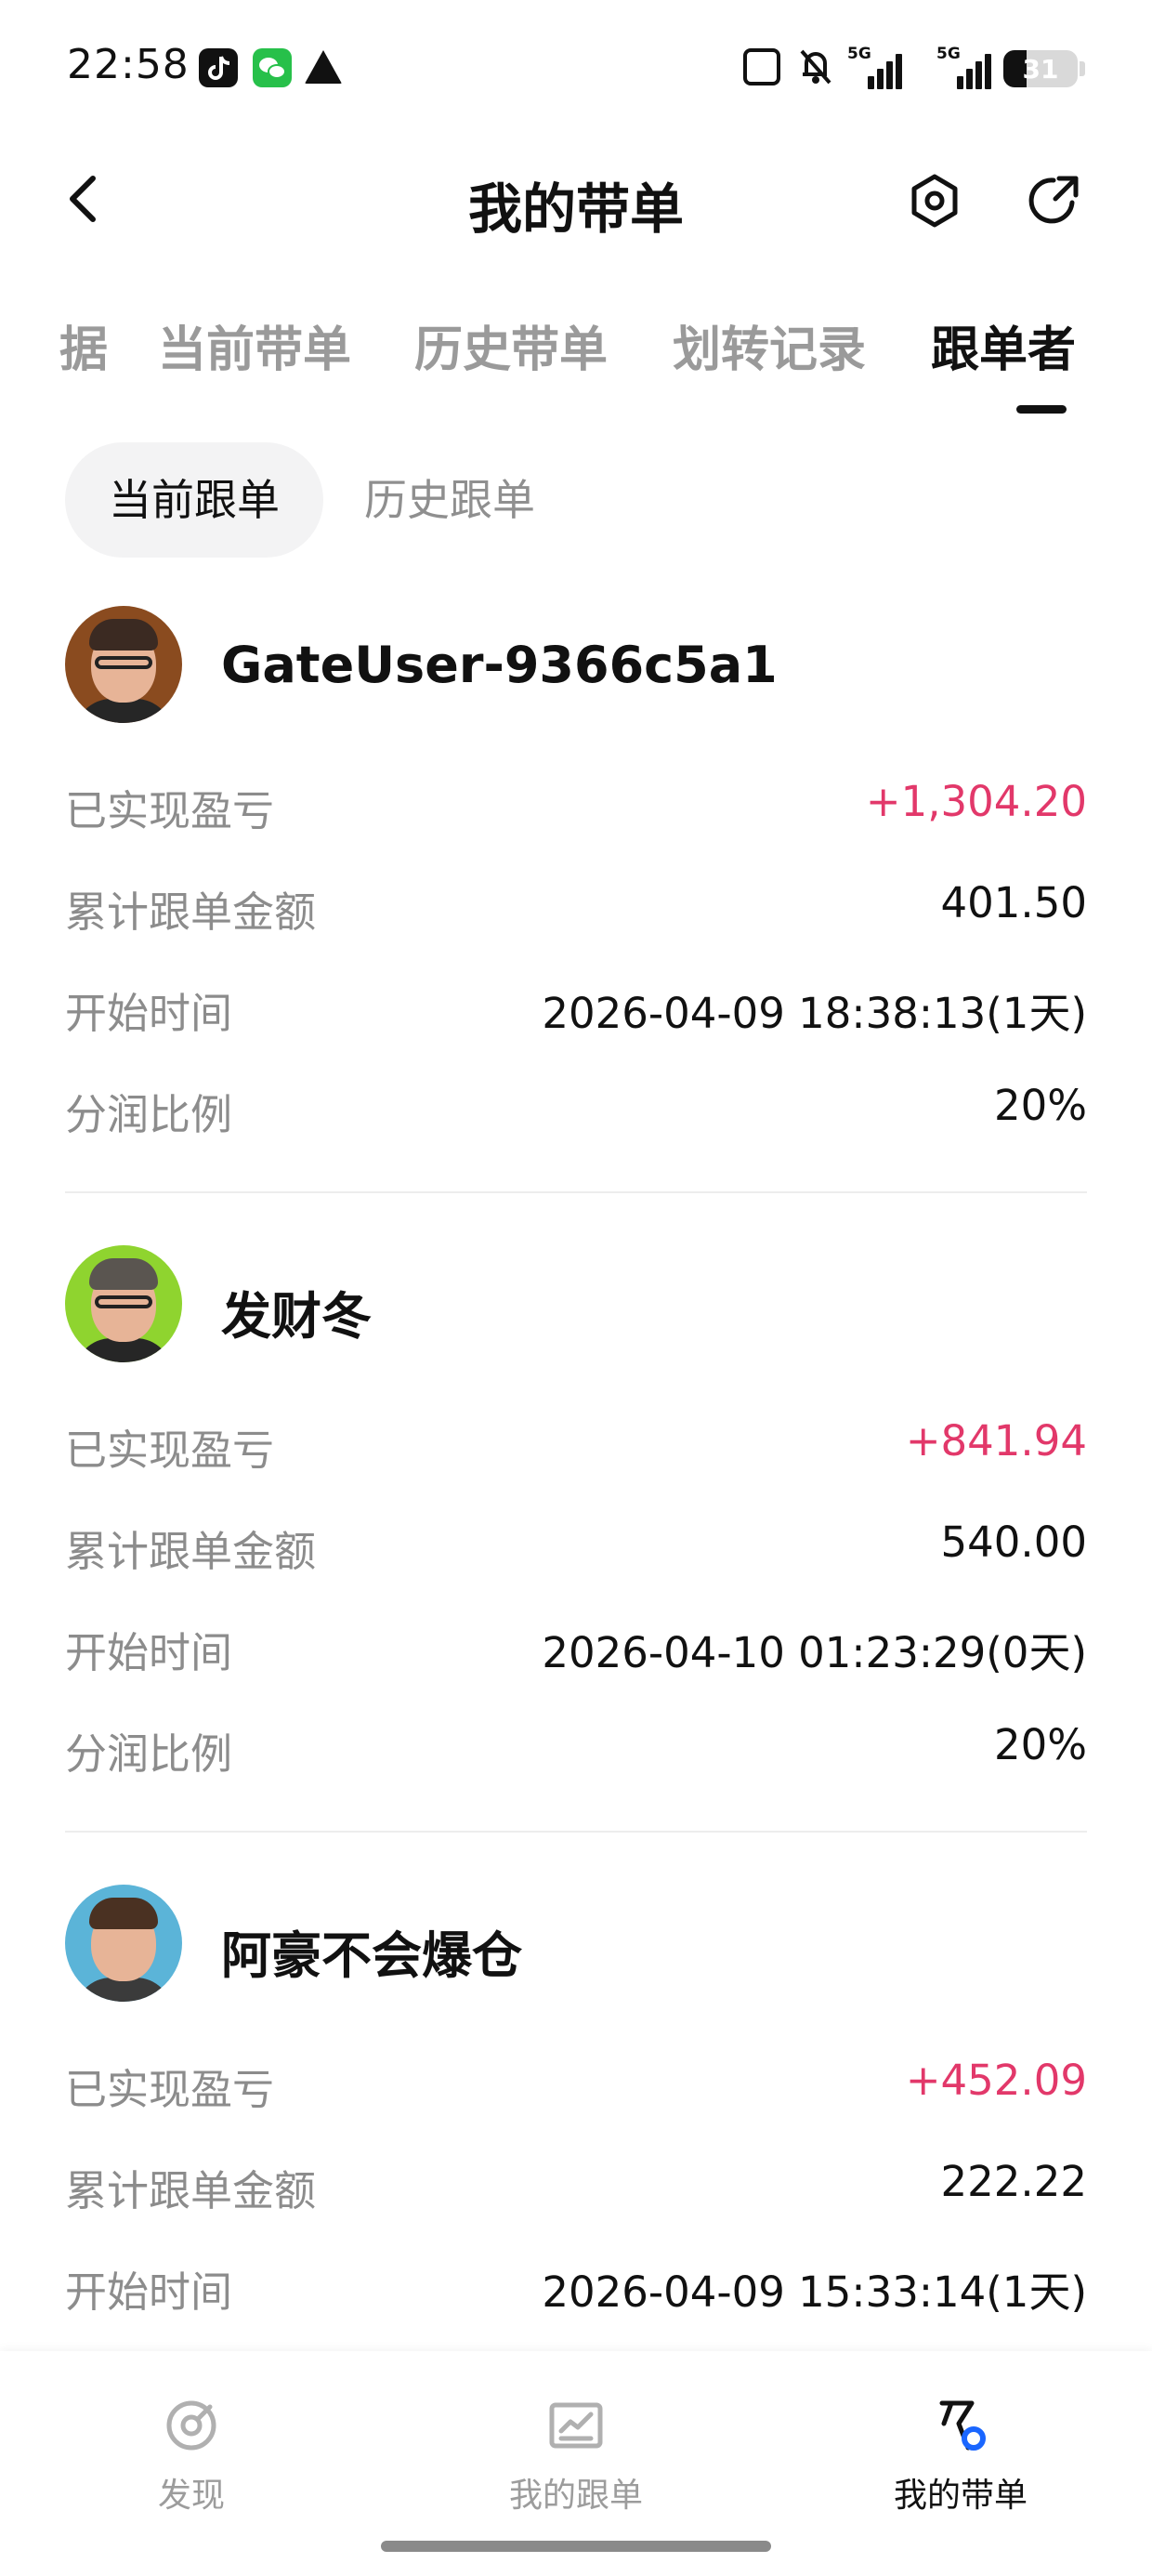 The height and width of the screenshot is (2576, 1152). Describe the element at coordinates (83, 345) in the screenshot. I see `tab-data: 据` at that location.